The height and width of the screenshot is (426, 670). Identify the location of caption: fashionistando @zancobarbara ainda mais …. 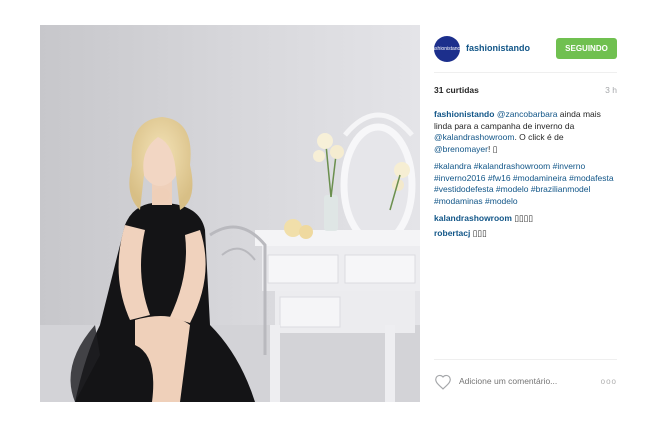
(526, 132).